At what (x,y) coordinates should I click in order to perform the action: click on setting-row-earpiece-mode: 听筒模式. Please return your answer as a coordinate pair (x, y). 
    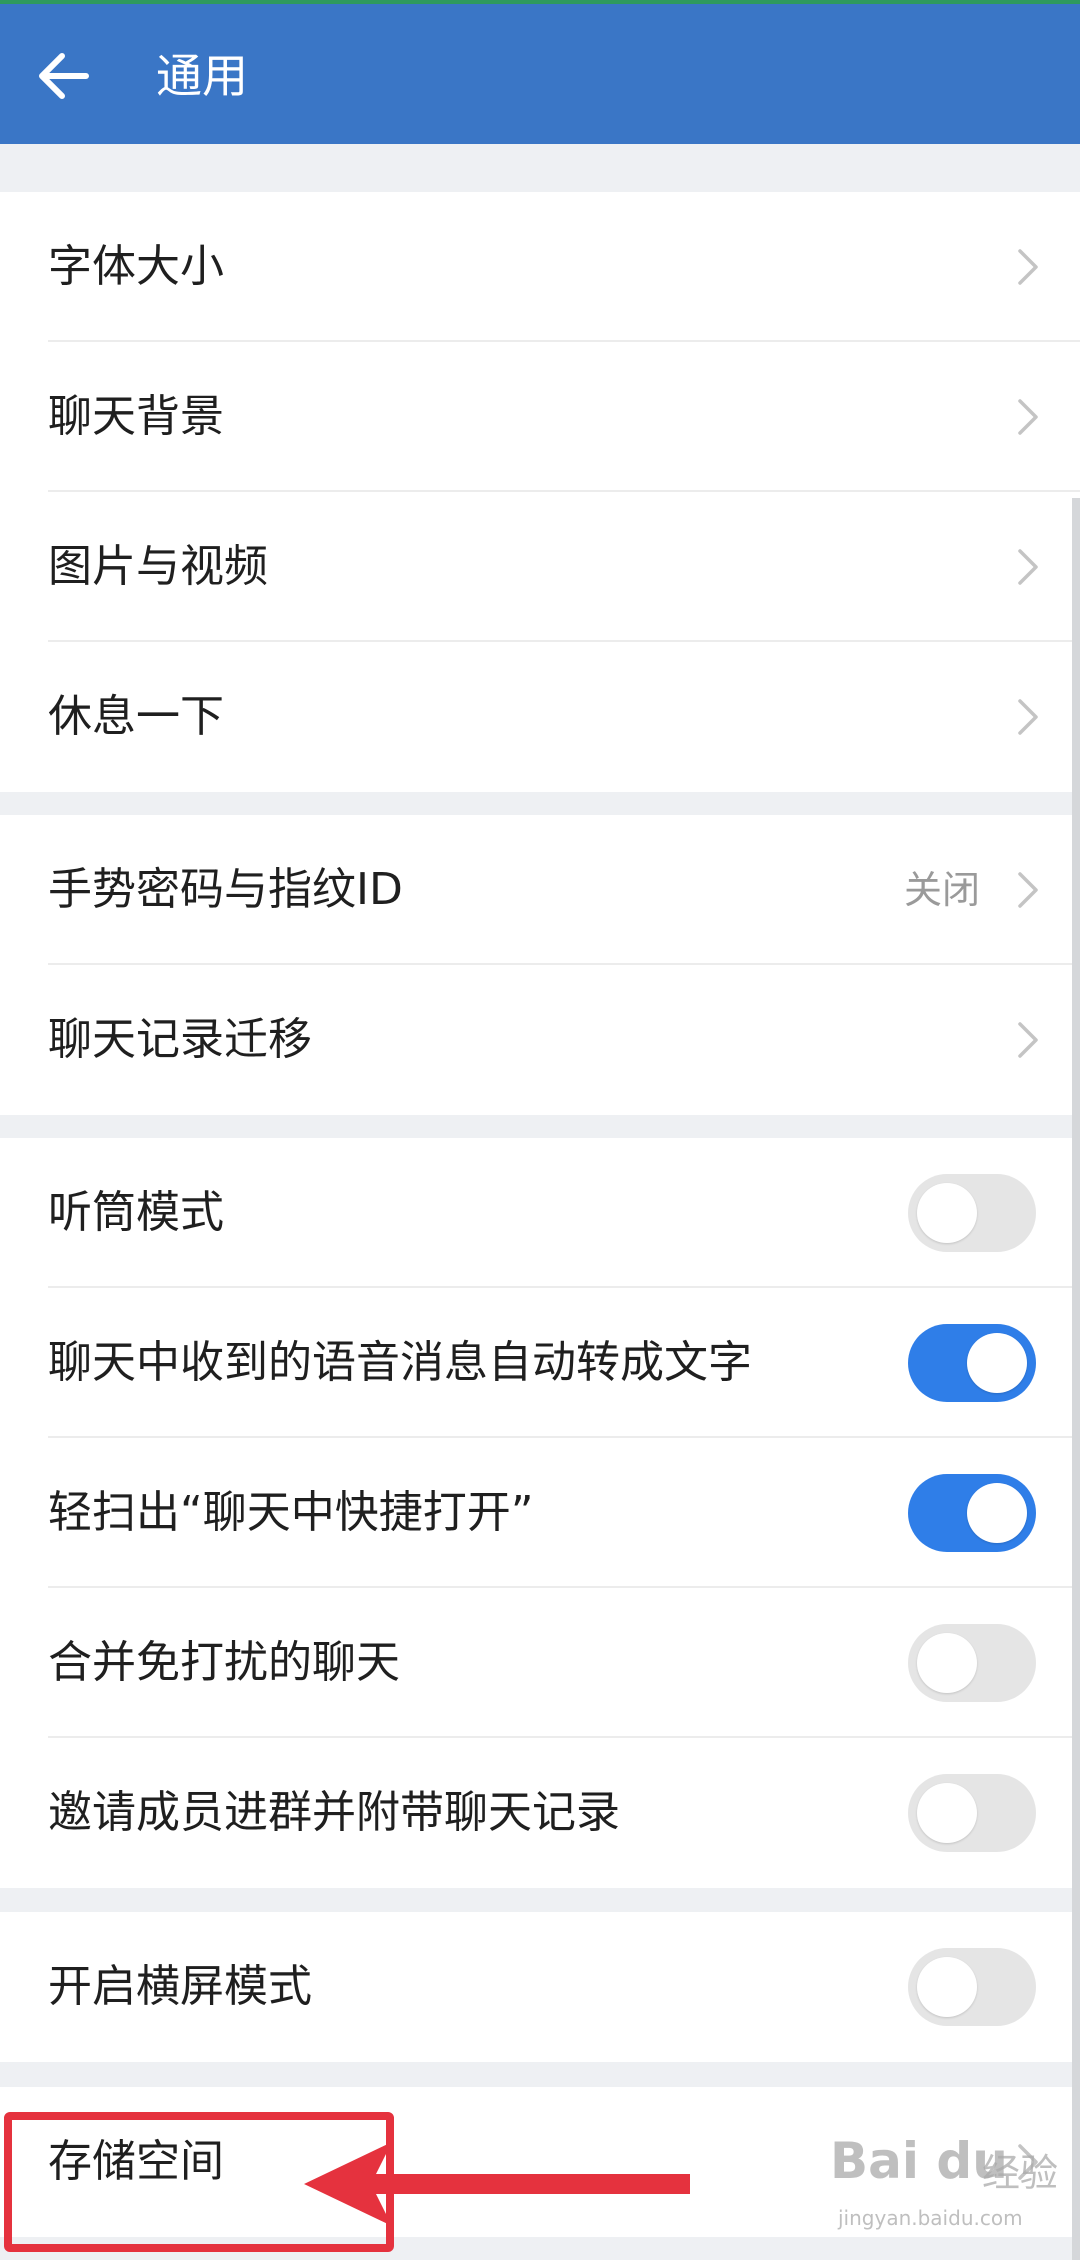
    Looking at the image, I should click on (540, 1213).